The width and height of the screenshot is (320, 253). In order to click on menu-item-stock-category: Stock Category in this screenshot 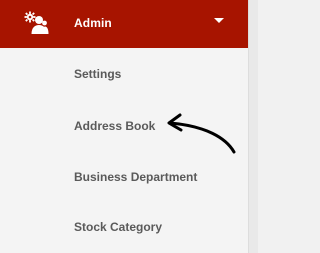, I will do `click(118, 227)`.